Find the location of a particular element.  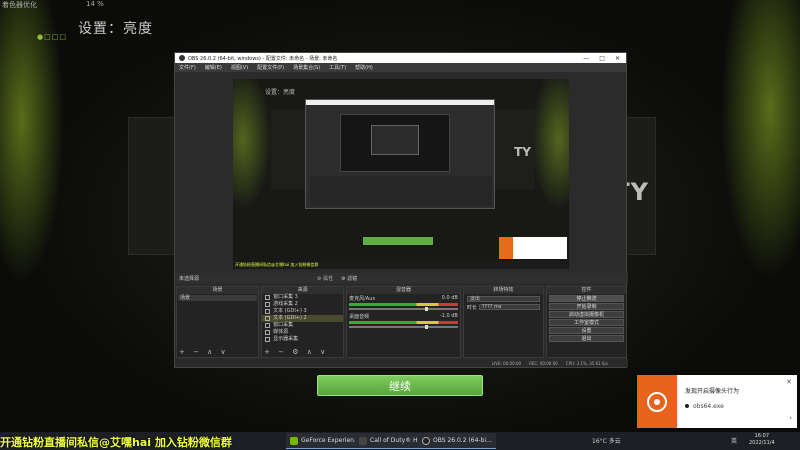

scenes-toolbar: + − ∧ ∨ is located at coordinates (204, 352).